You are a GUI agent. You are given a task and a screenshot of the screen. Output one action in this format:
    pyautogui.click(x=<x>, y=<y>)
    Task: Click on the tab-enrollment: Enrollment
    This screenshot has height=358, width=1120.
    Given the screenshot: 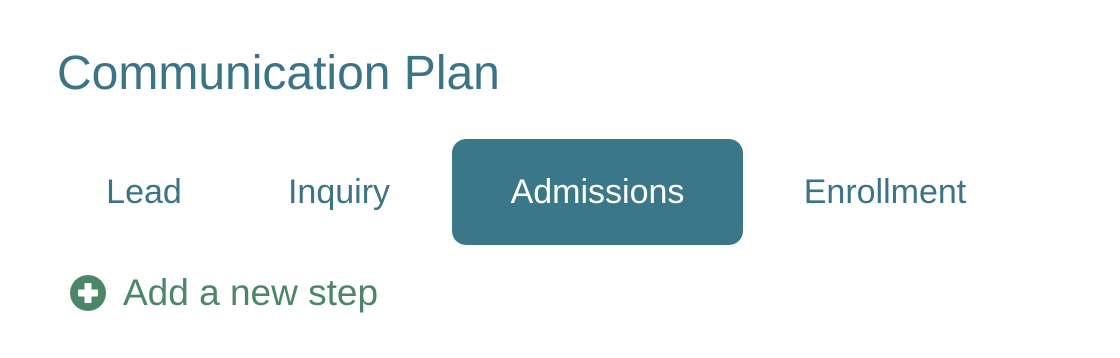 What is the action you would take?
    pyautogui.click(x=885, y=192)
    